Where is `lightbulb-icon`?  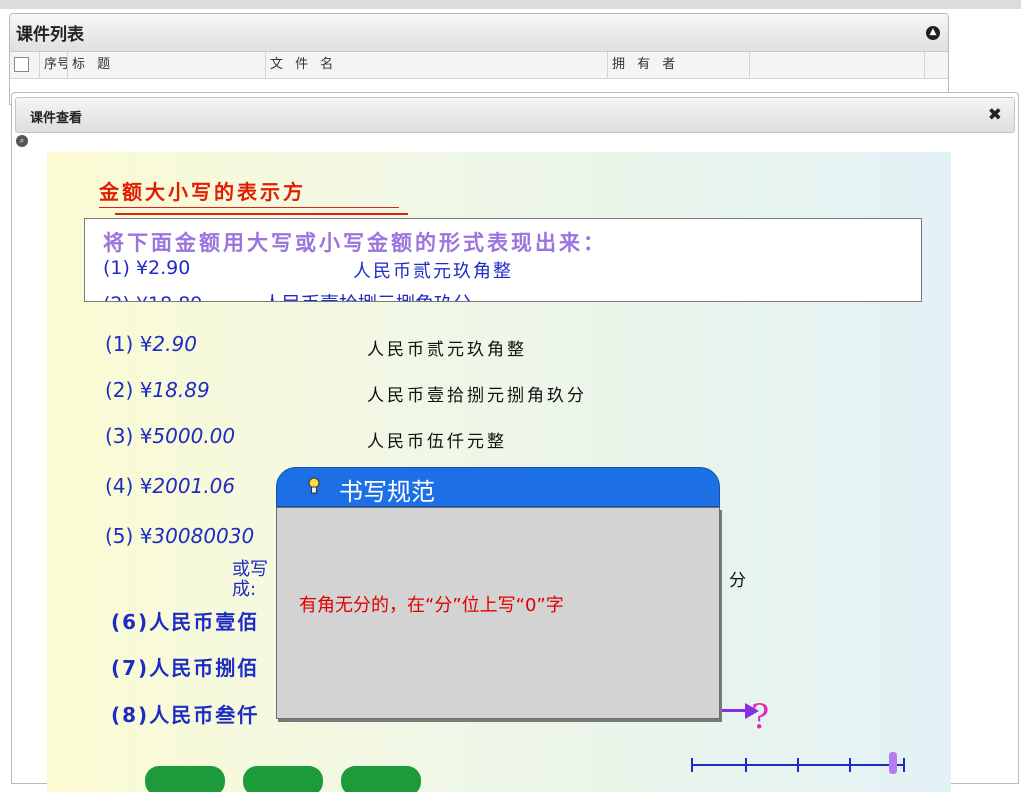
lightbulb-icon is located at coordinates (314, 485).